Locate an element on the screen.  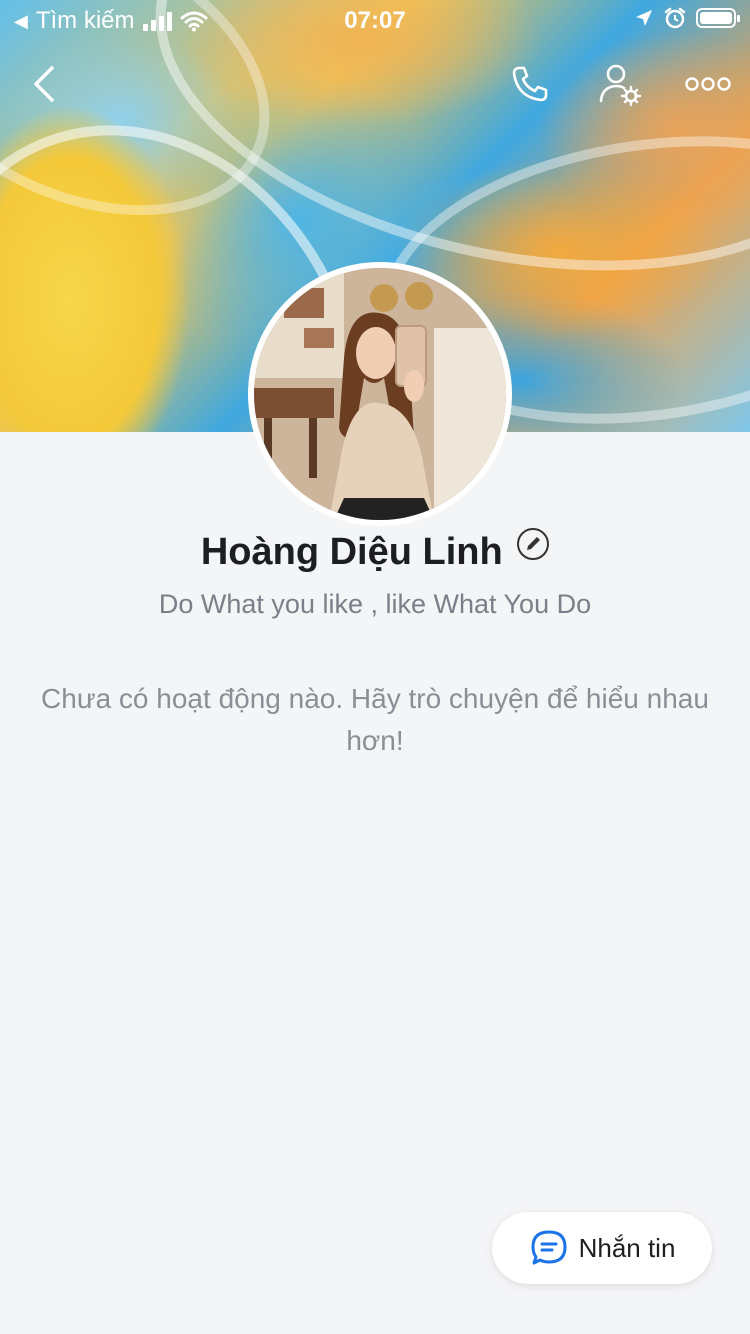
more-icon is located at coordinates (708, 84).